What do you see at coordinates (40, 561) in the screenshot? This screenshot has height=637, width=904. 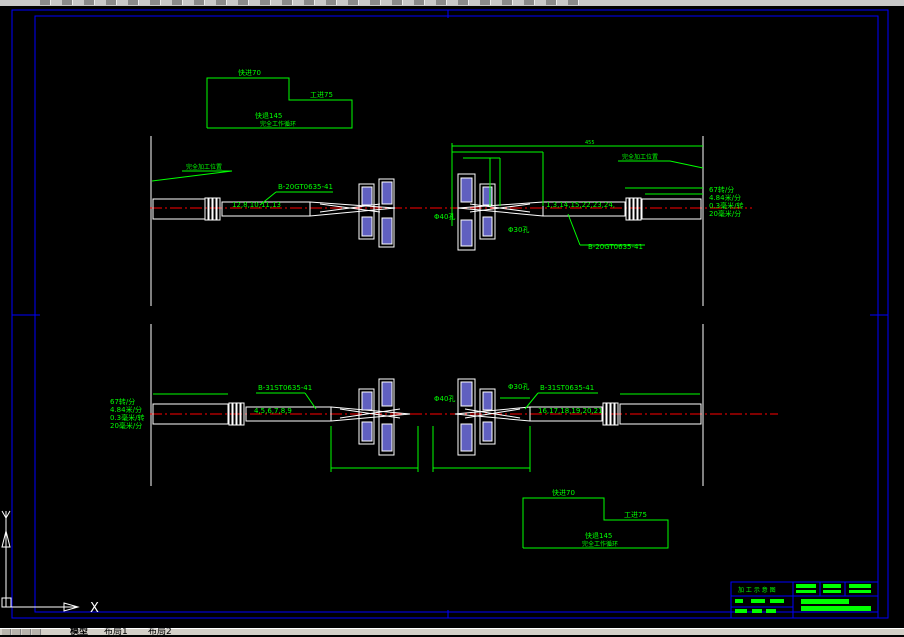 I see `ucs-icon` at bounding box center [40, 561].